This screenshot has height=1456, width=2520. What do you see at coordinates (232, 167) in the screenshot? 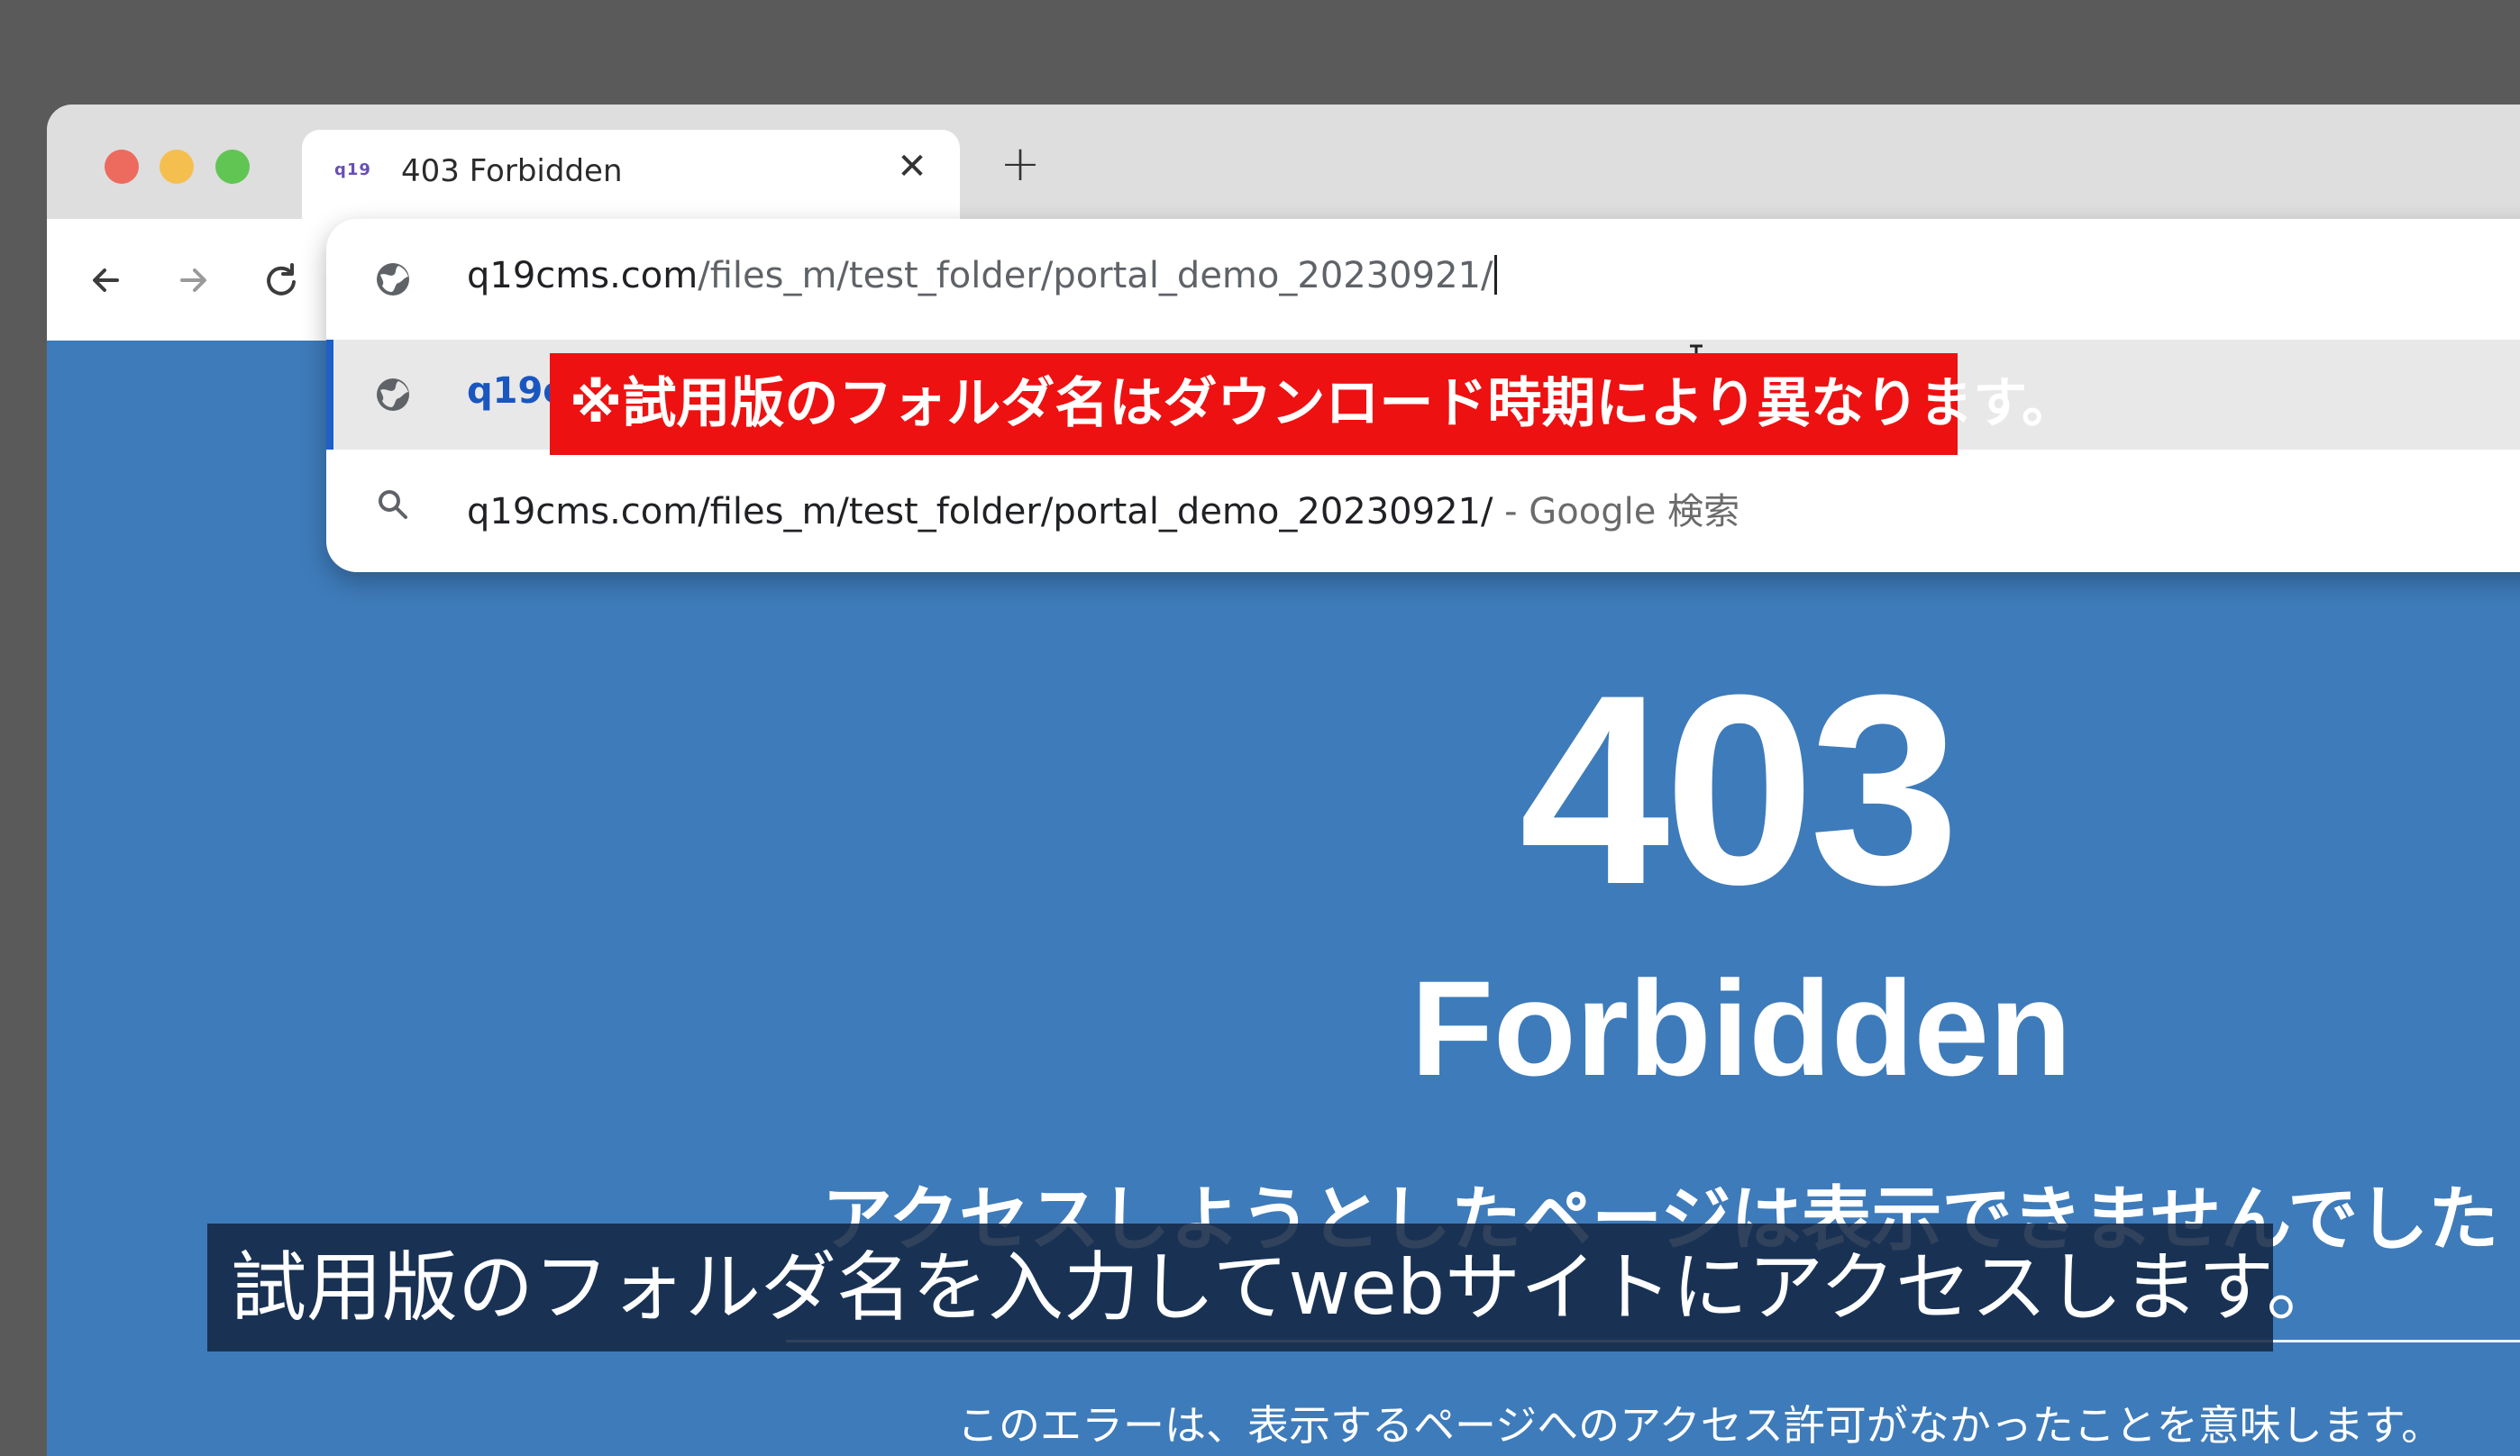
I see `zoom-window-button` at bounding box center [232, 167].